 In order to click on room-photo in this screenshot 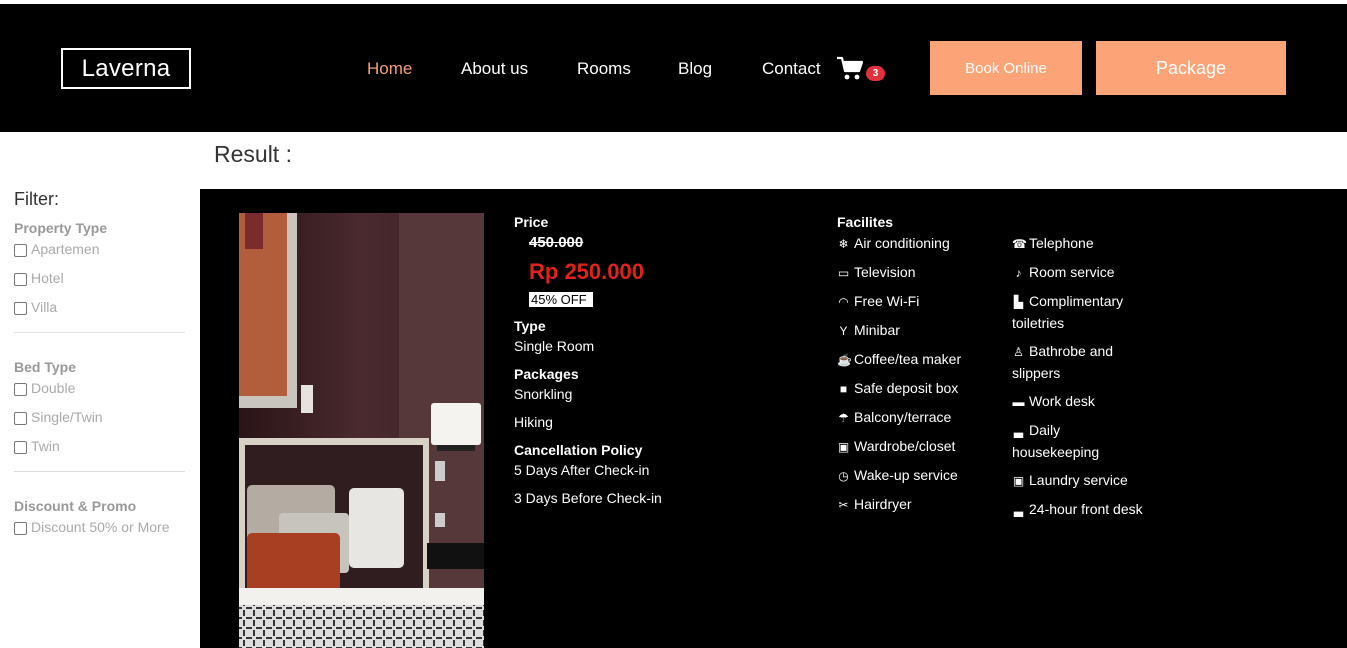, I will do `click(361, 430)`.